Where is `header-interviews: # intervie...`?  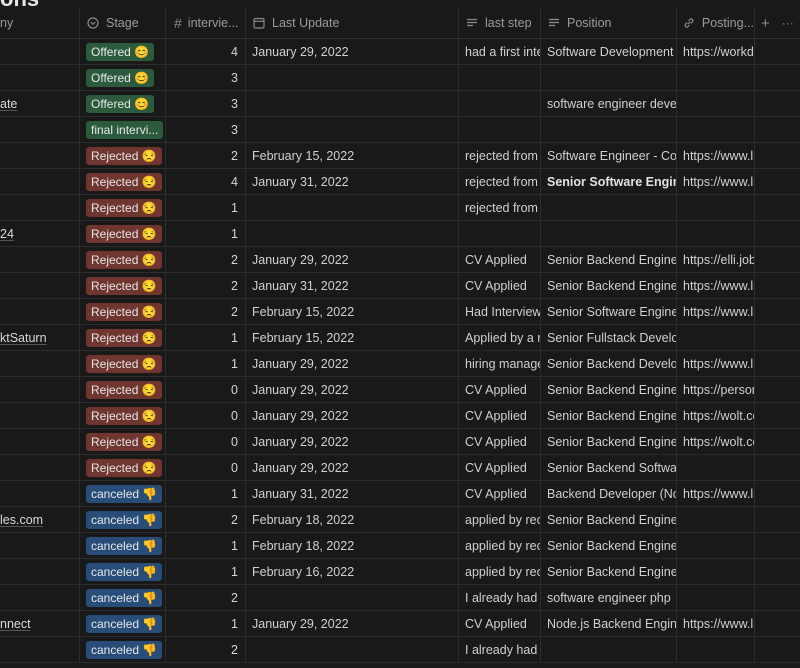 header-interviews: # intervie... is located at coordinates (206, 23).